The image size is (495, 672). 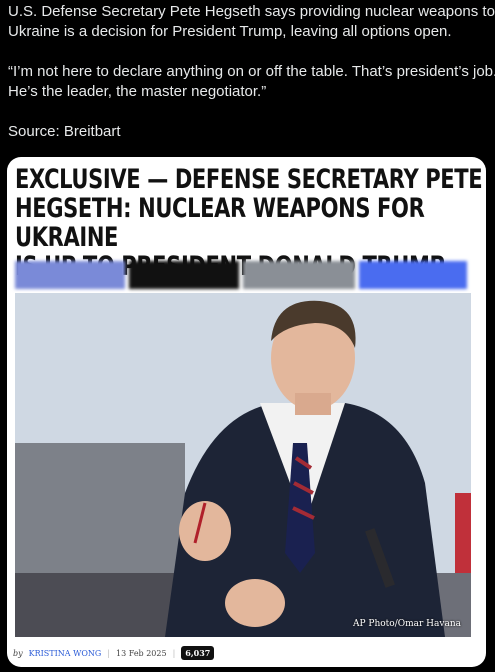 What do you see at coordinates (18, 653) in the screenshot?
I see `byline-prefix: by` at bounding box center [18, 653].